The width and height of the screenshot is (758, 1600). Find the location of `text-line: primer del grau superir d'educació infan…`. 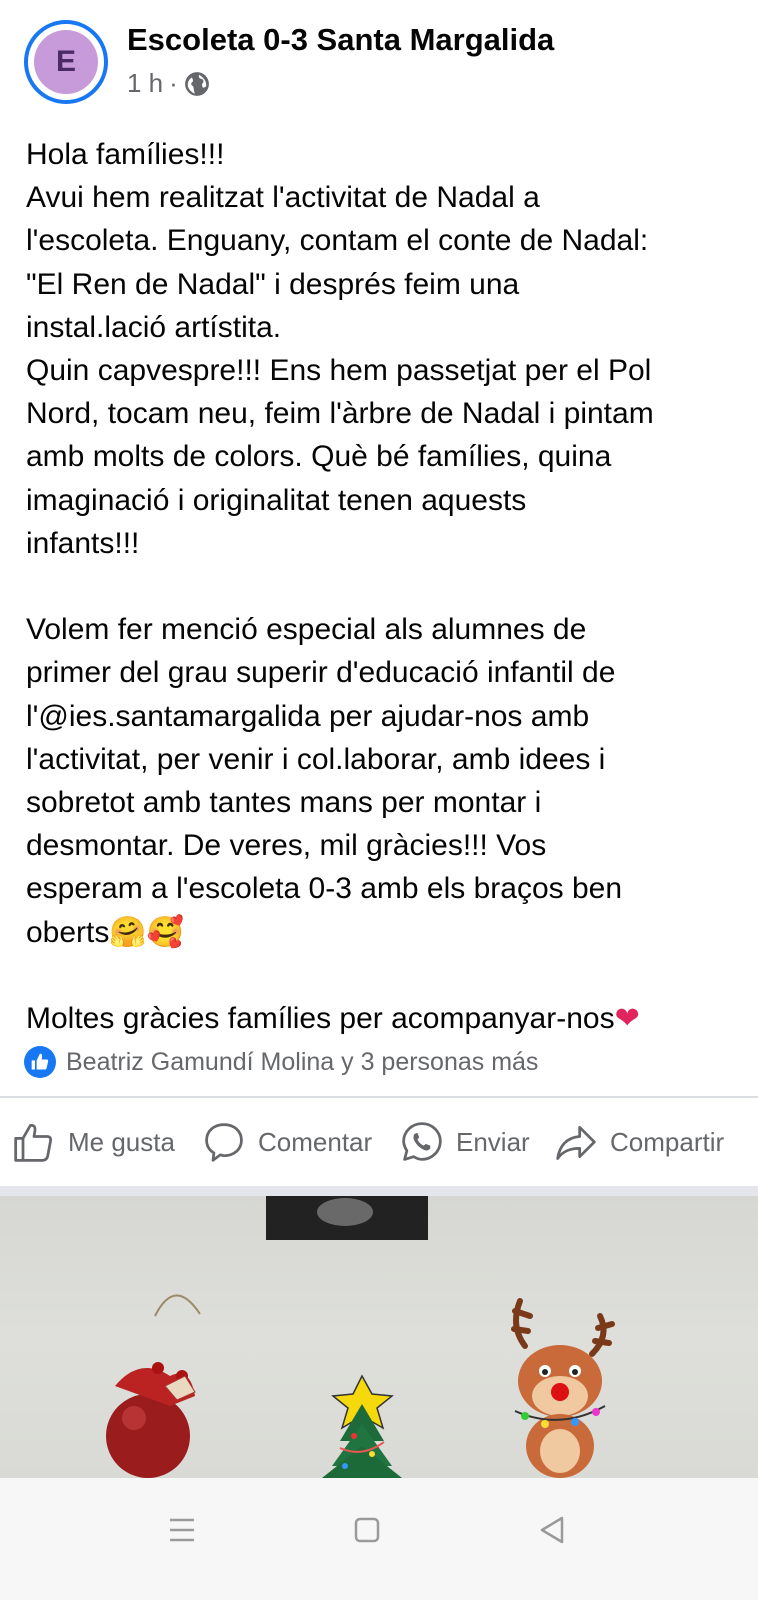

text-line: primer del grau superir d'educació infan… is located at coordinates (321, 673).